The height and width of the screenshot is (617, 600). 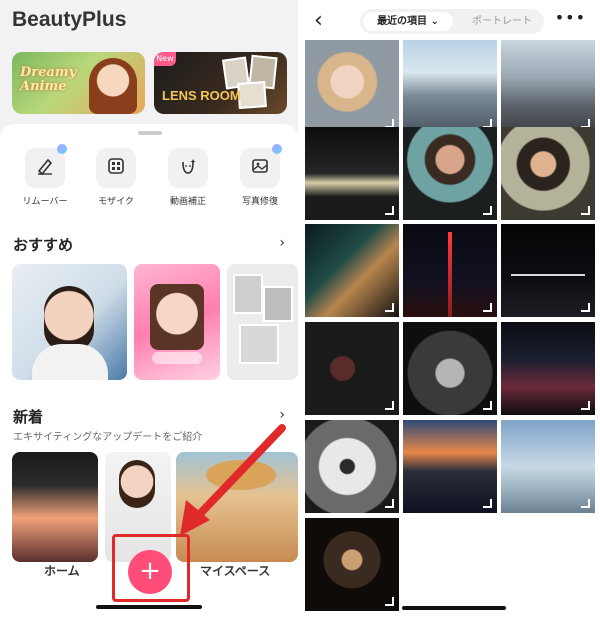 I want to click on back-chevron-icon: ‹, so click(x=318, y=20).